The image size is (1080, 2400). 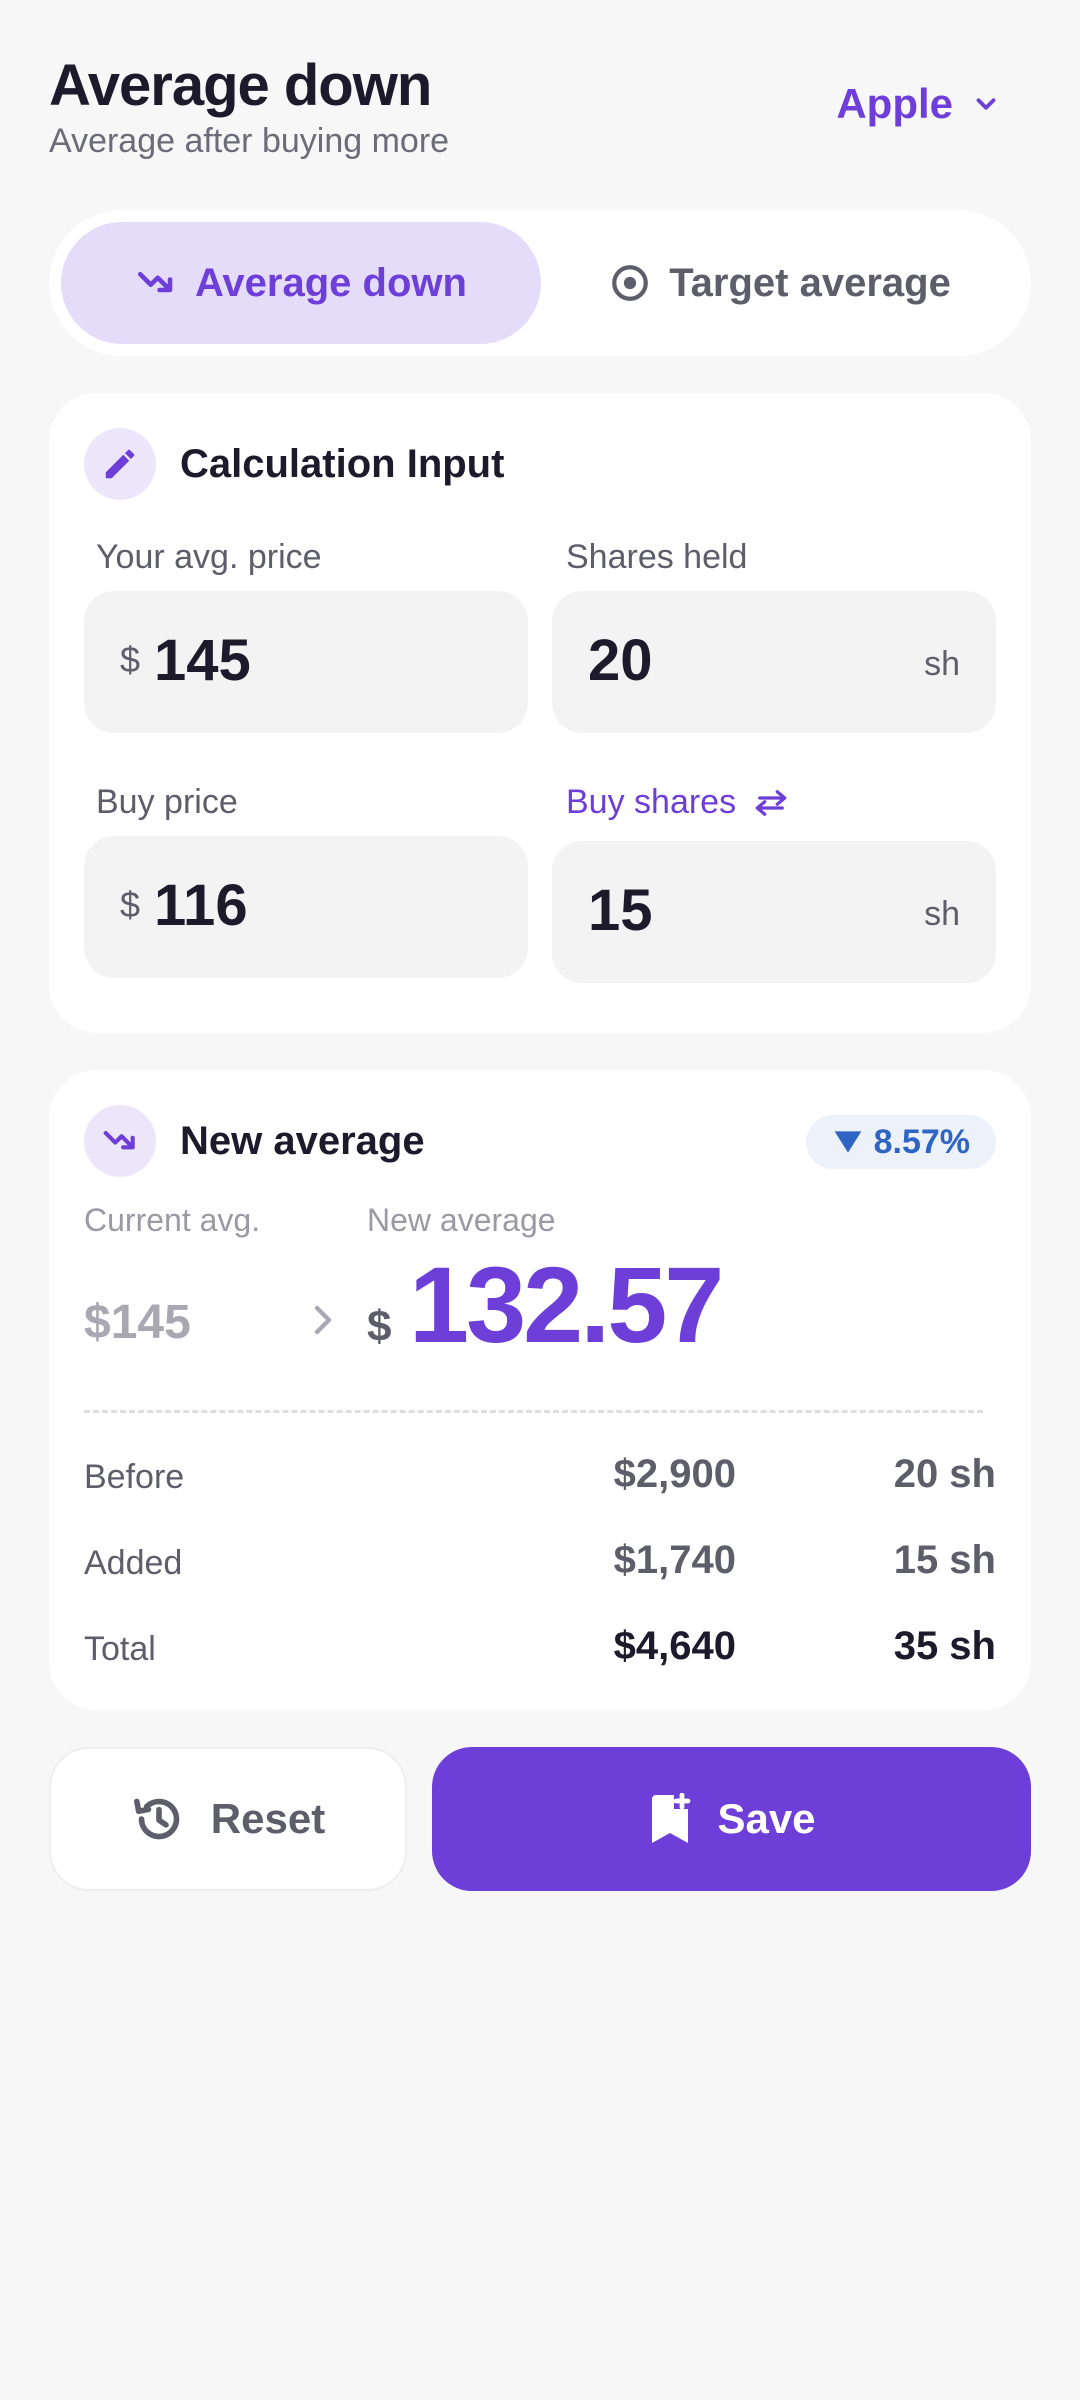 I want to click on avg-price-currency: $, so click(x=130, y=659).